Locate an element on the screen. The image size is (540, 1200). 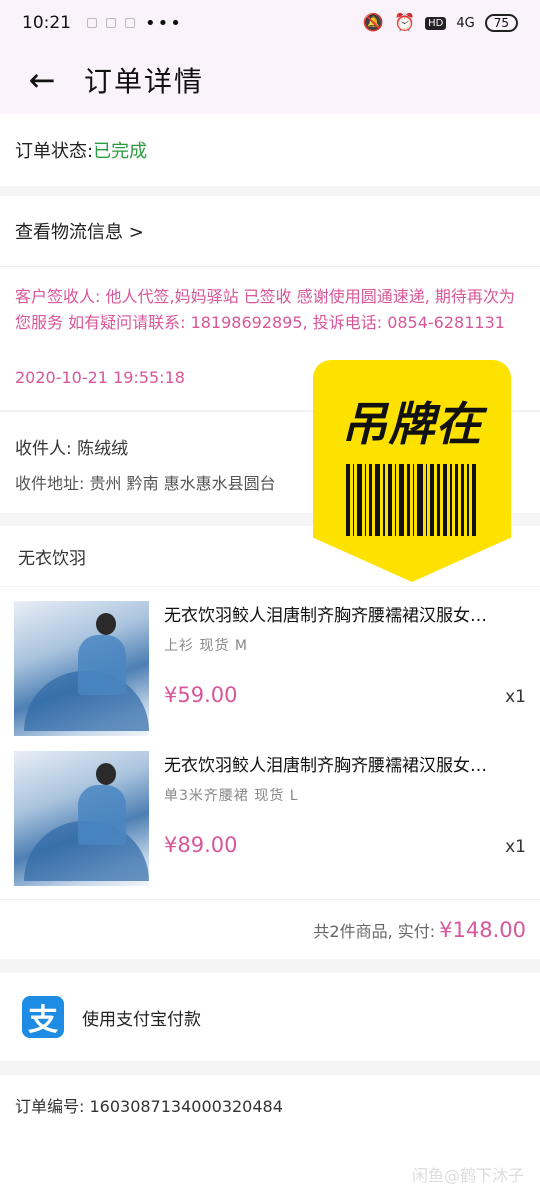
payment-label: 使用支付宝付款 is located at coordinates (141, 1019).